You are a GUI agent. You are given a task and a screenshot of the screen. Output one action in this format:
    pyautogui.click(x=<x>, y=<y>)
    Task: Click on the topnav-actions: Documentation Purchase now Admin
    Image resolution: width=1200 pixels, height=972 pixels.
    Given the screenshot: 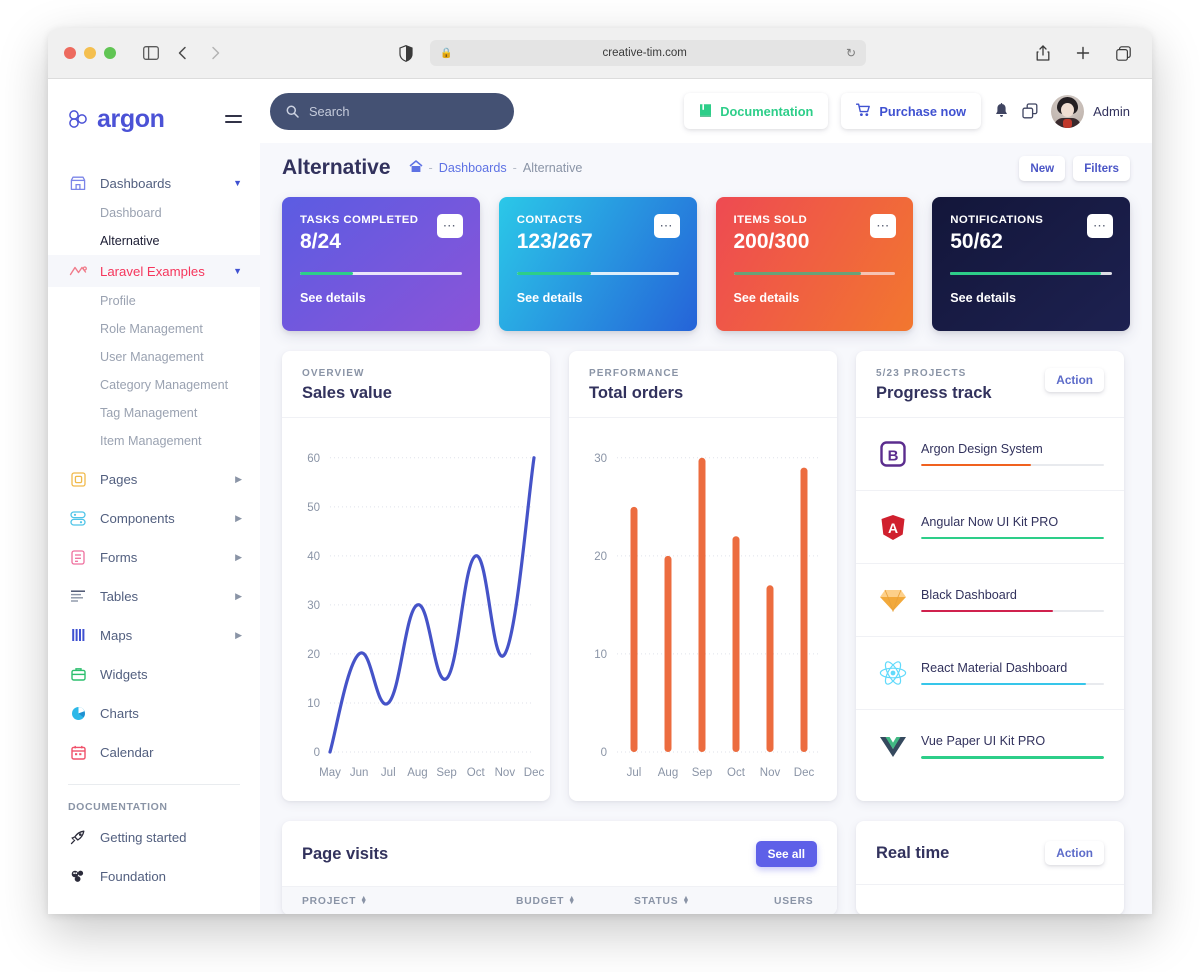 What is the action you would take?
    pyautogui.click(x=907, y=111)
    